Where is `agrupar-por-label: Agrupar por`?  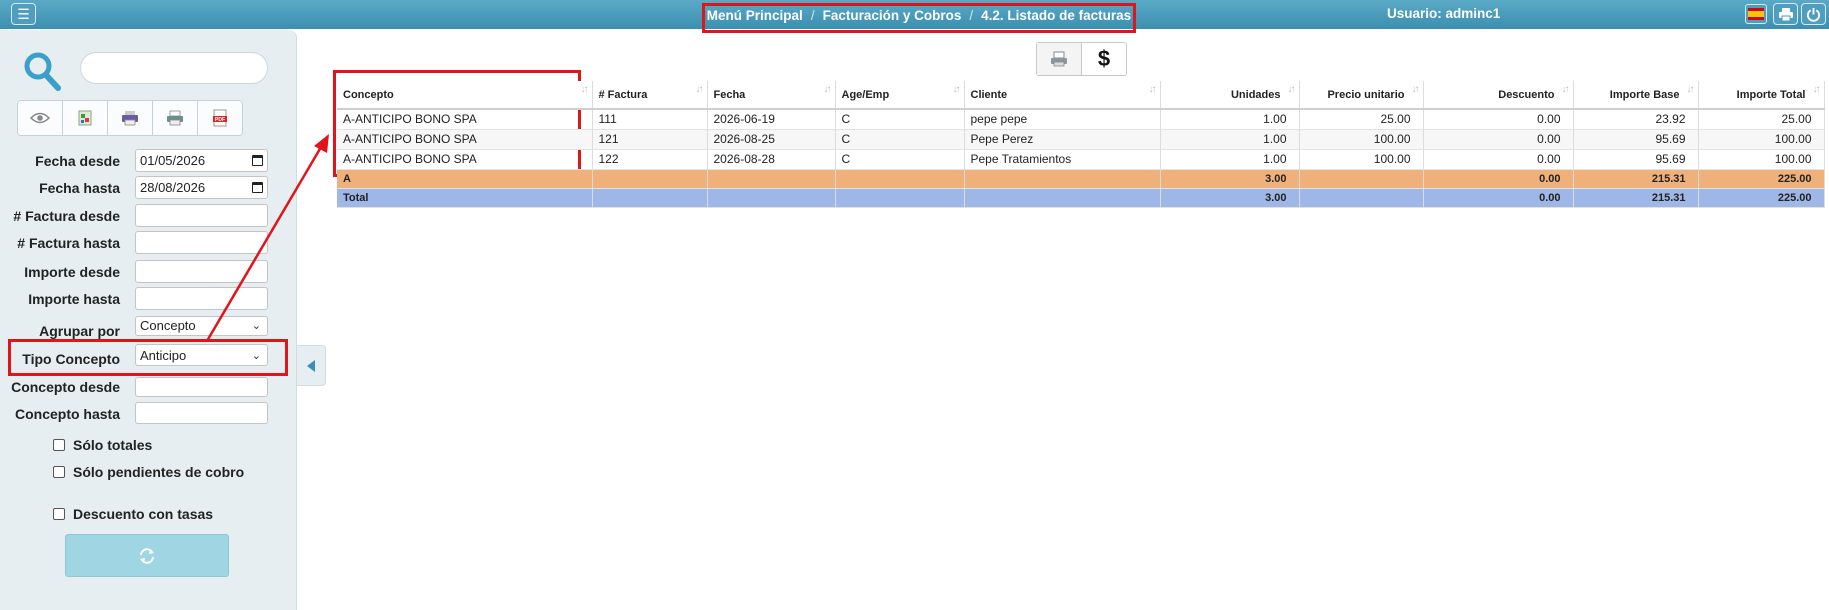
agrupar-por-label: Agrupar por is located at coordinates (79, 331).